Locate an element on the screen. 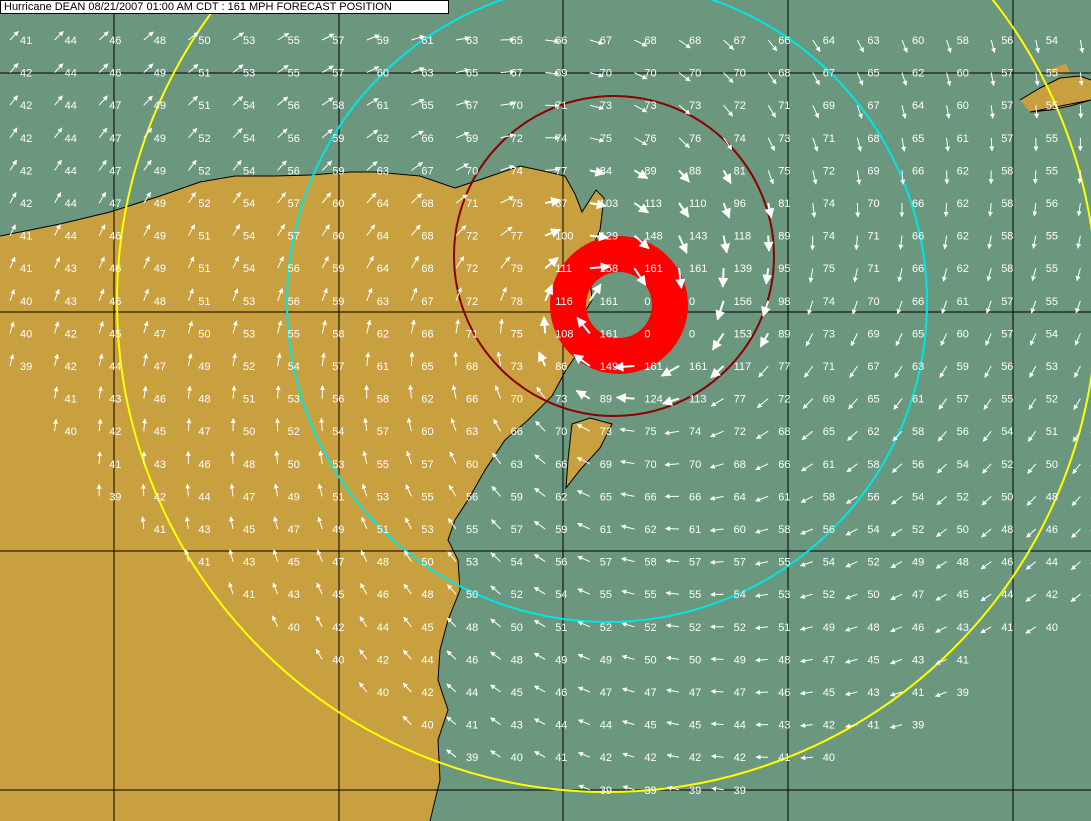 The height and width of the screenshot is (821, 1091). wind-speed-label: 143 is located at coordinates (698, 237).